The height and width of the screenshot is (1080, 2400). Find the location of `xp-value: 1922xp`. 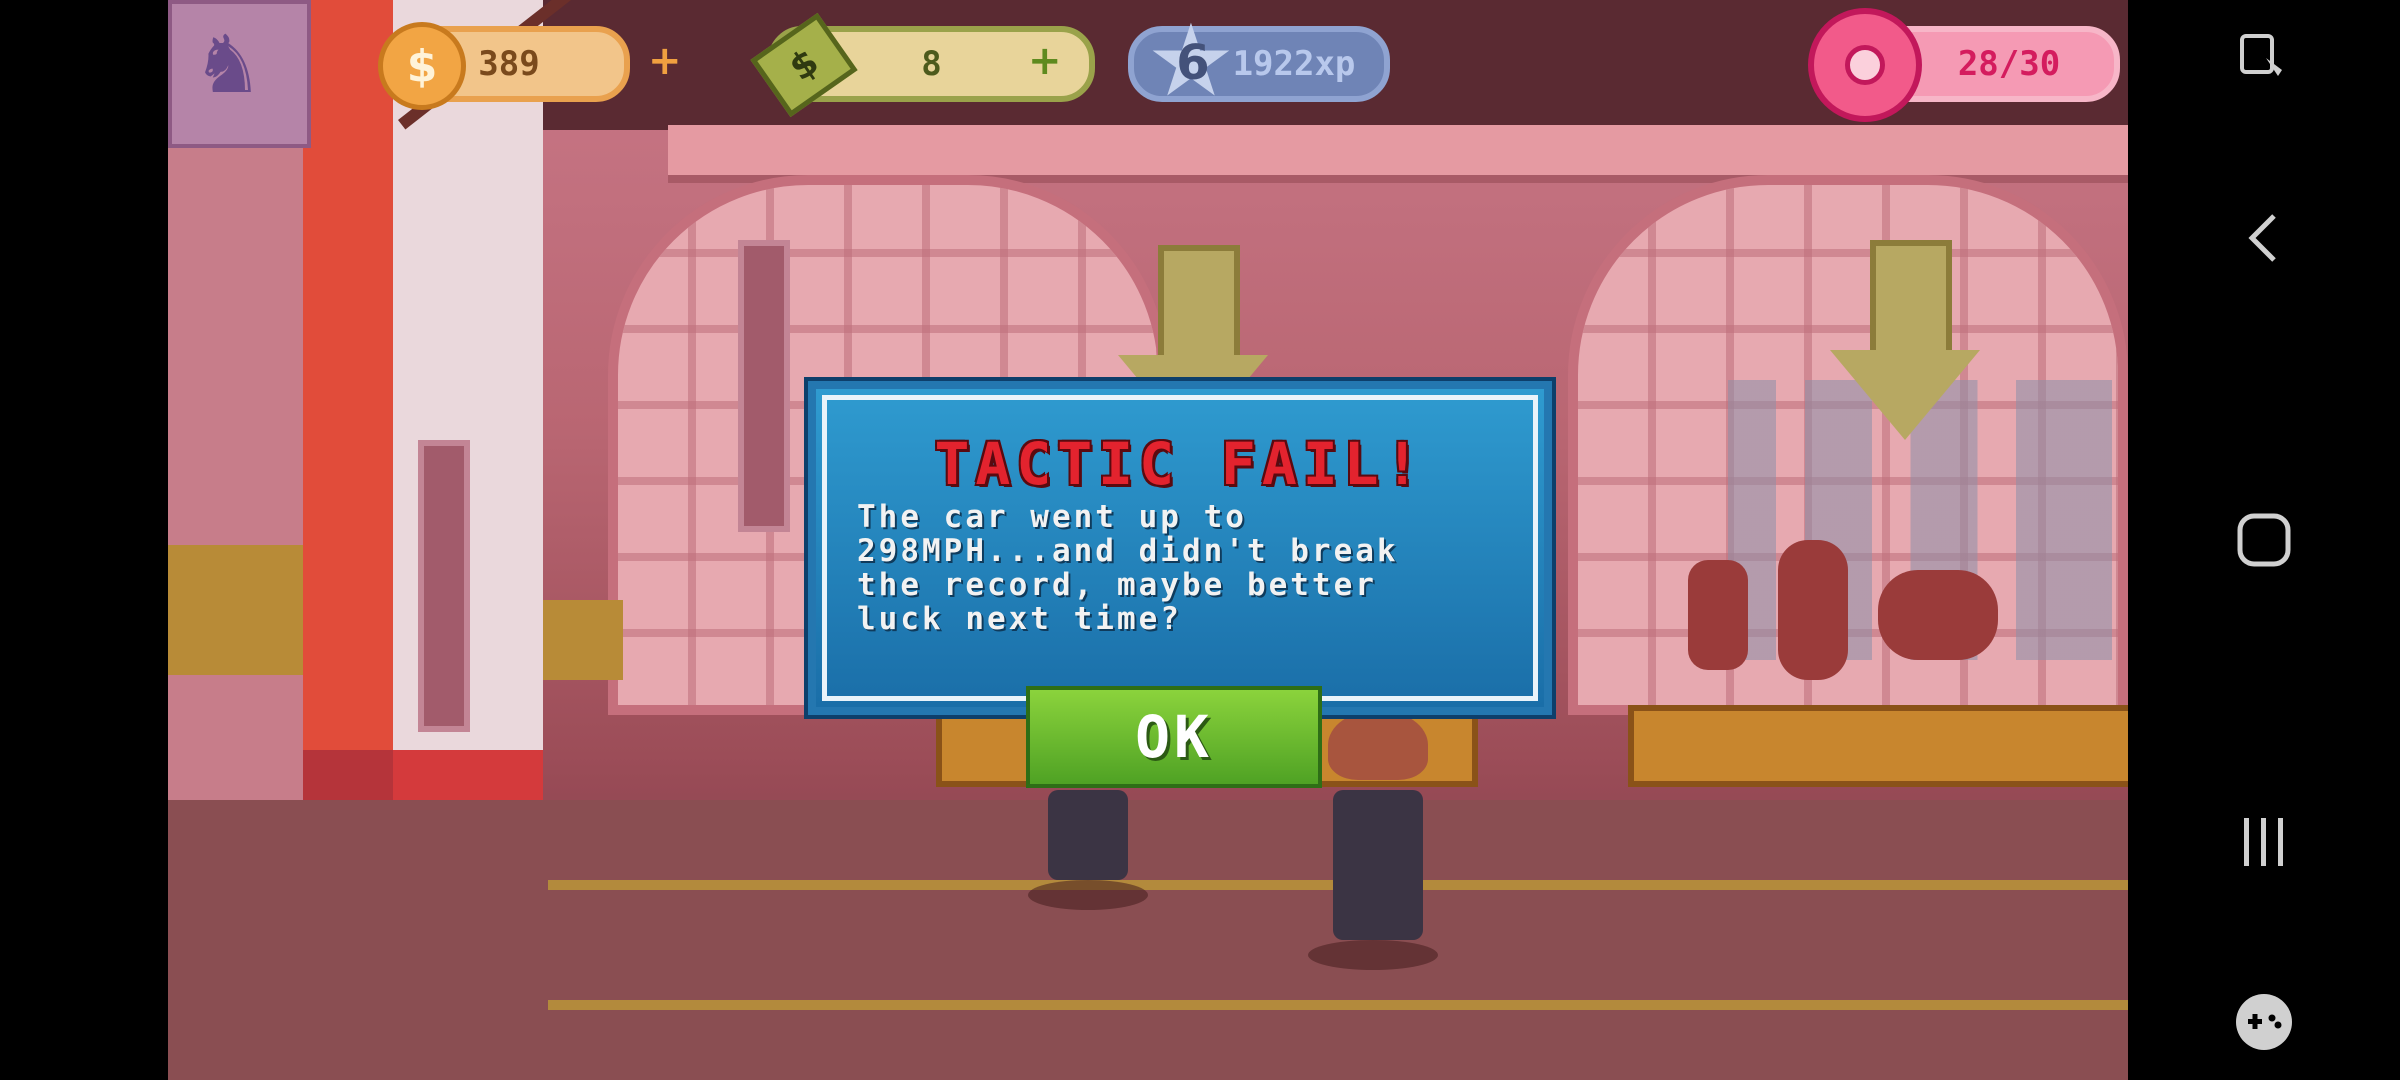

xp-value: 1922xp is located at coordinates (1294, 64).